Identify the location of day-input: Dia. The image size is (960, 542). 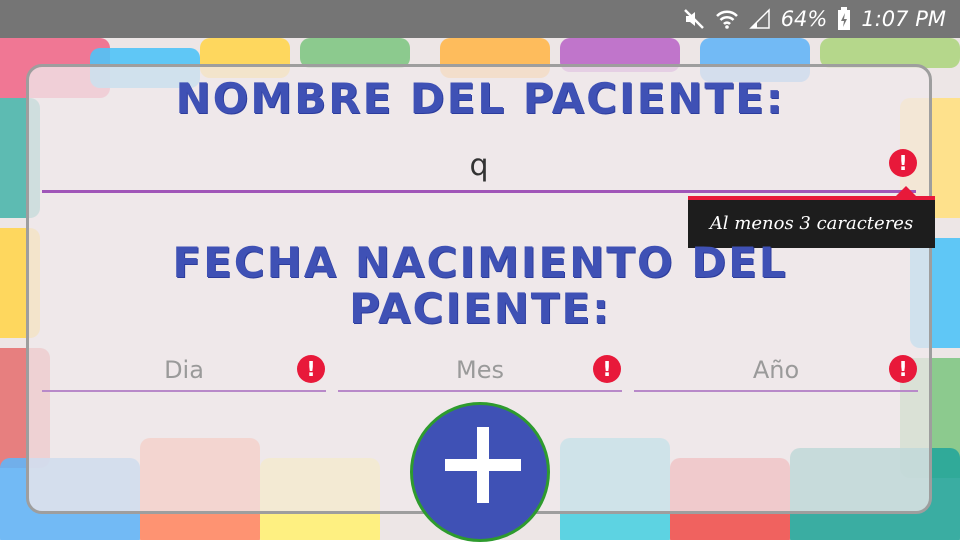
(184, 370).